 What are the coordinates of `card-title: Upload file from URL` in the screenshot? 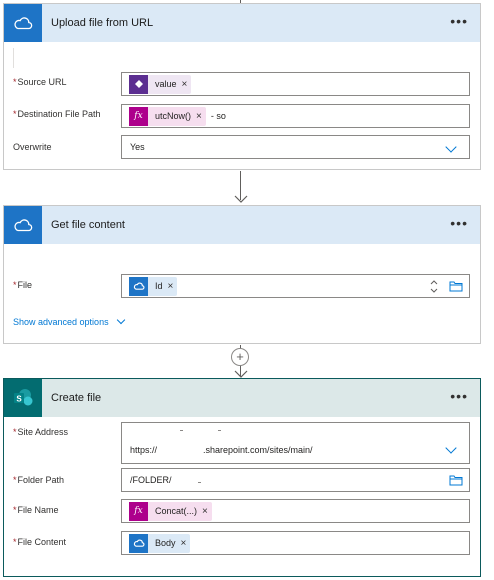 It's located at (102, 23).